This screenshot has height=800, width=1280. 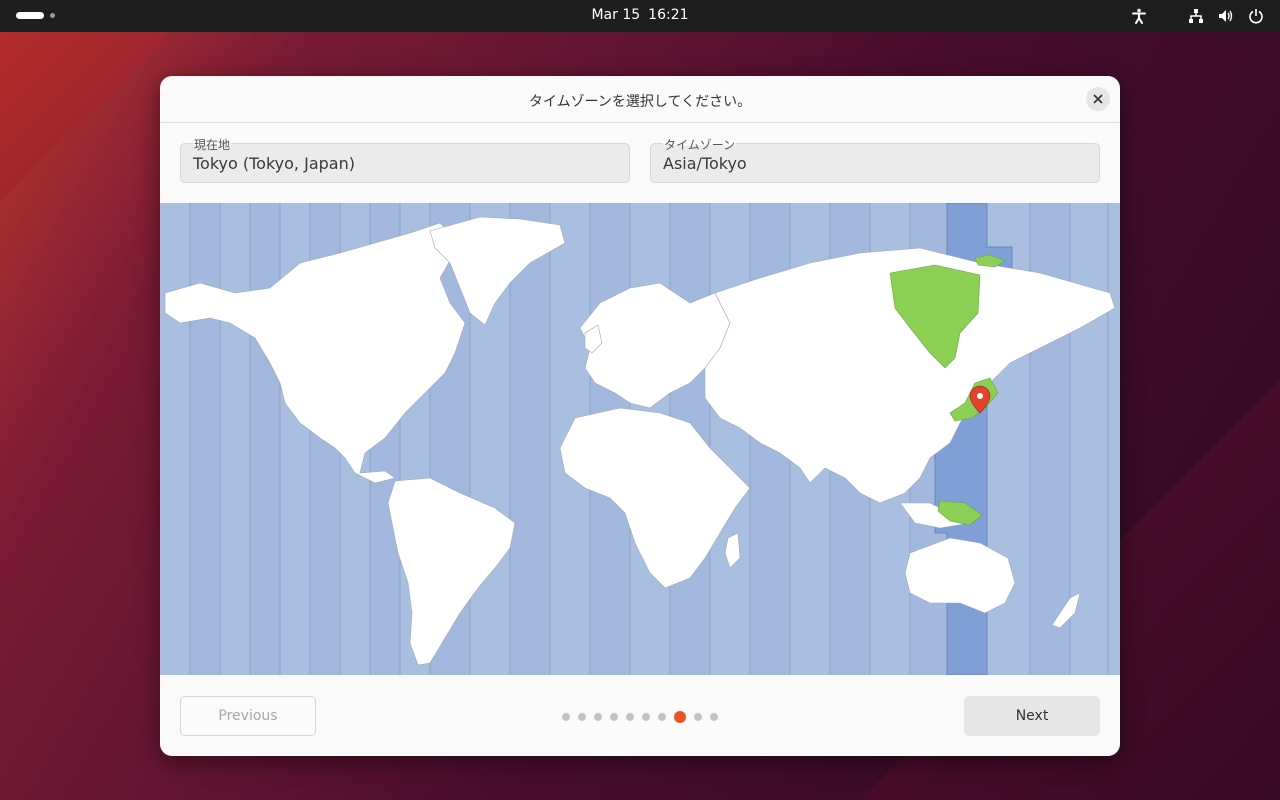 What do you see at coordinates (655, 498) in the screenshot?
I see `africa-landmass` at bounding box center [655, 498].